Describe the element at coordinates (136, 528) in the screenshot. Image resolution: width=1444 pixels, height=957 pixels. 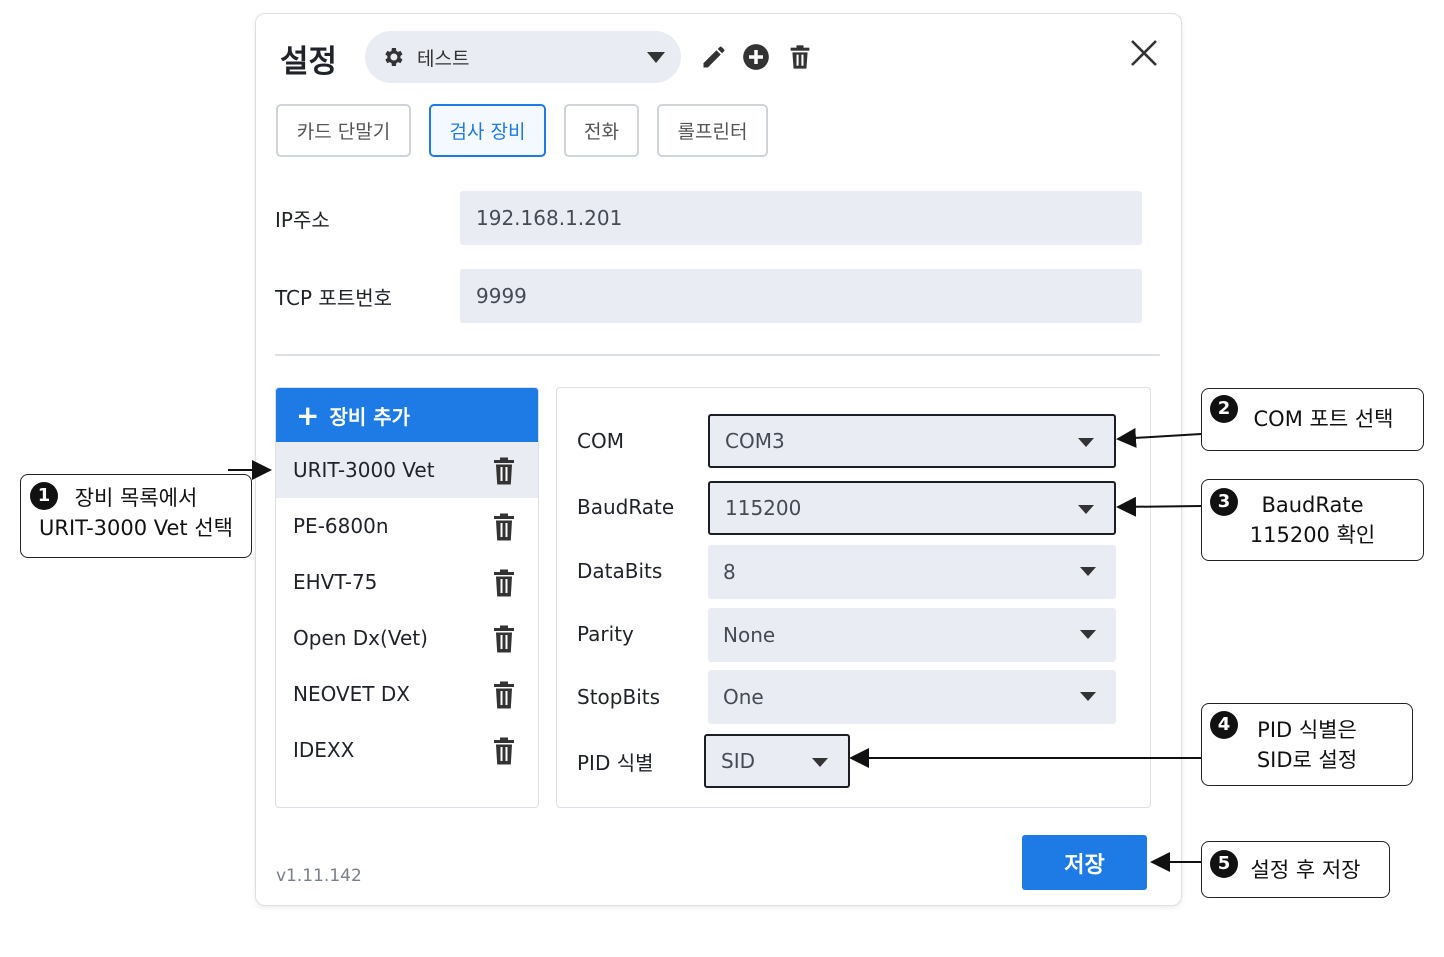
I see `callout-text: URIT-3000 Vet 선택` at that location.